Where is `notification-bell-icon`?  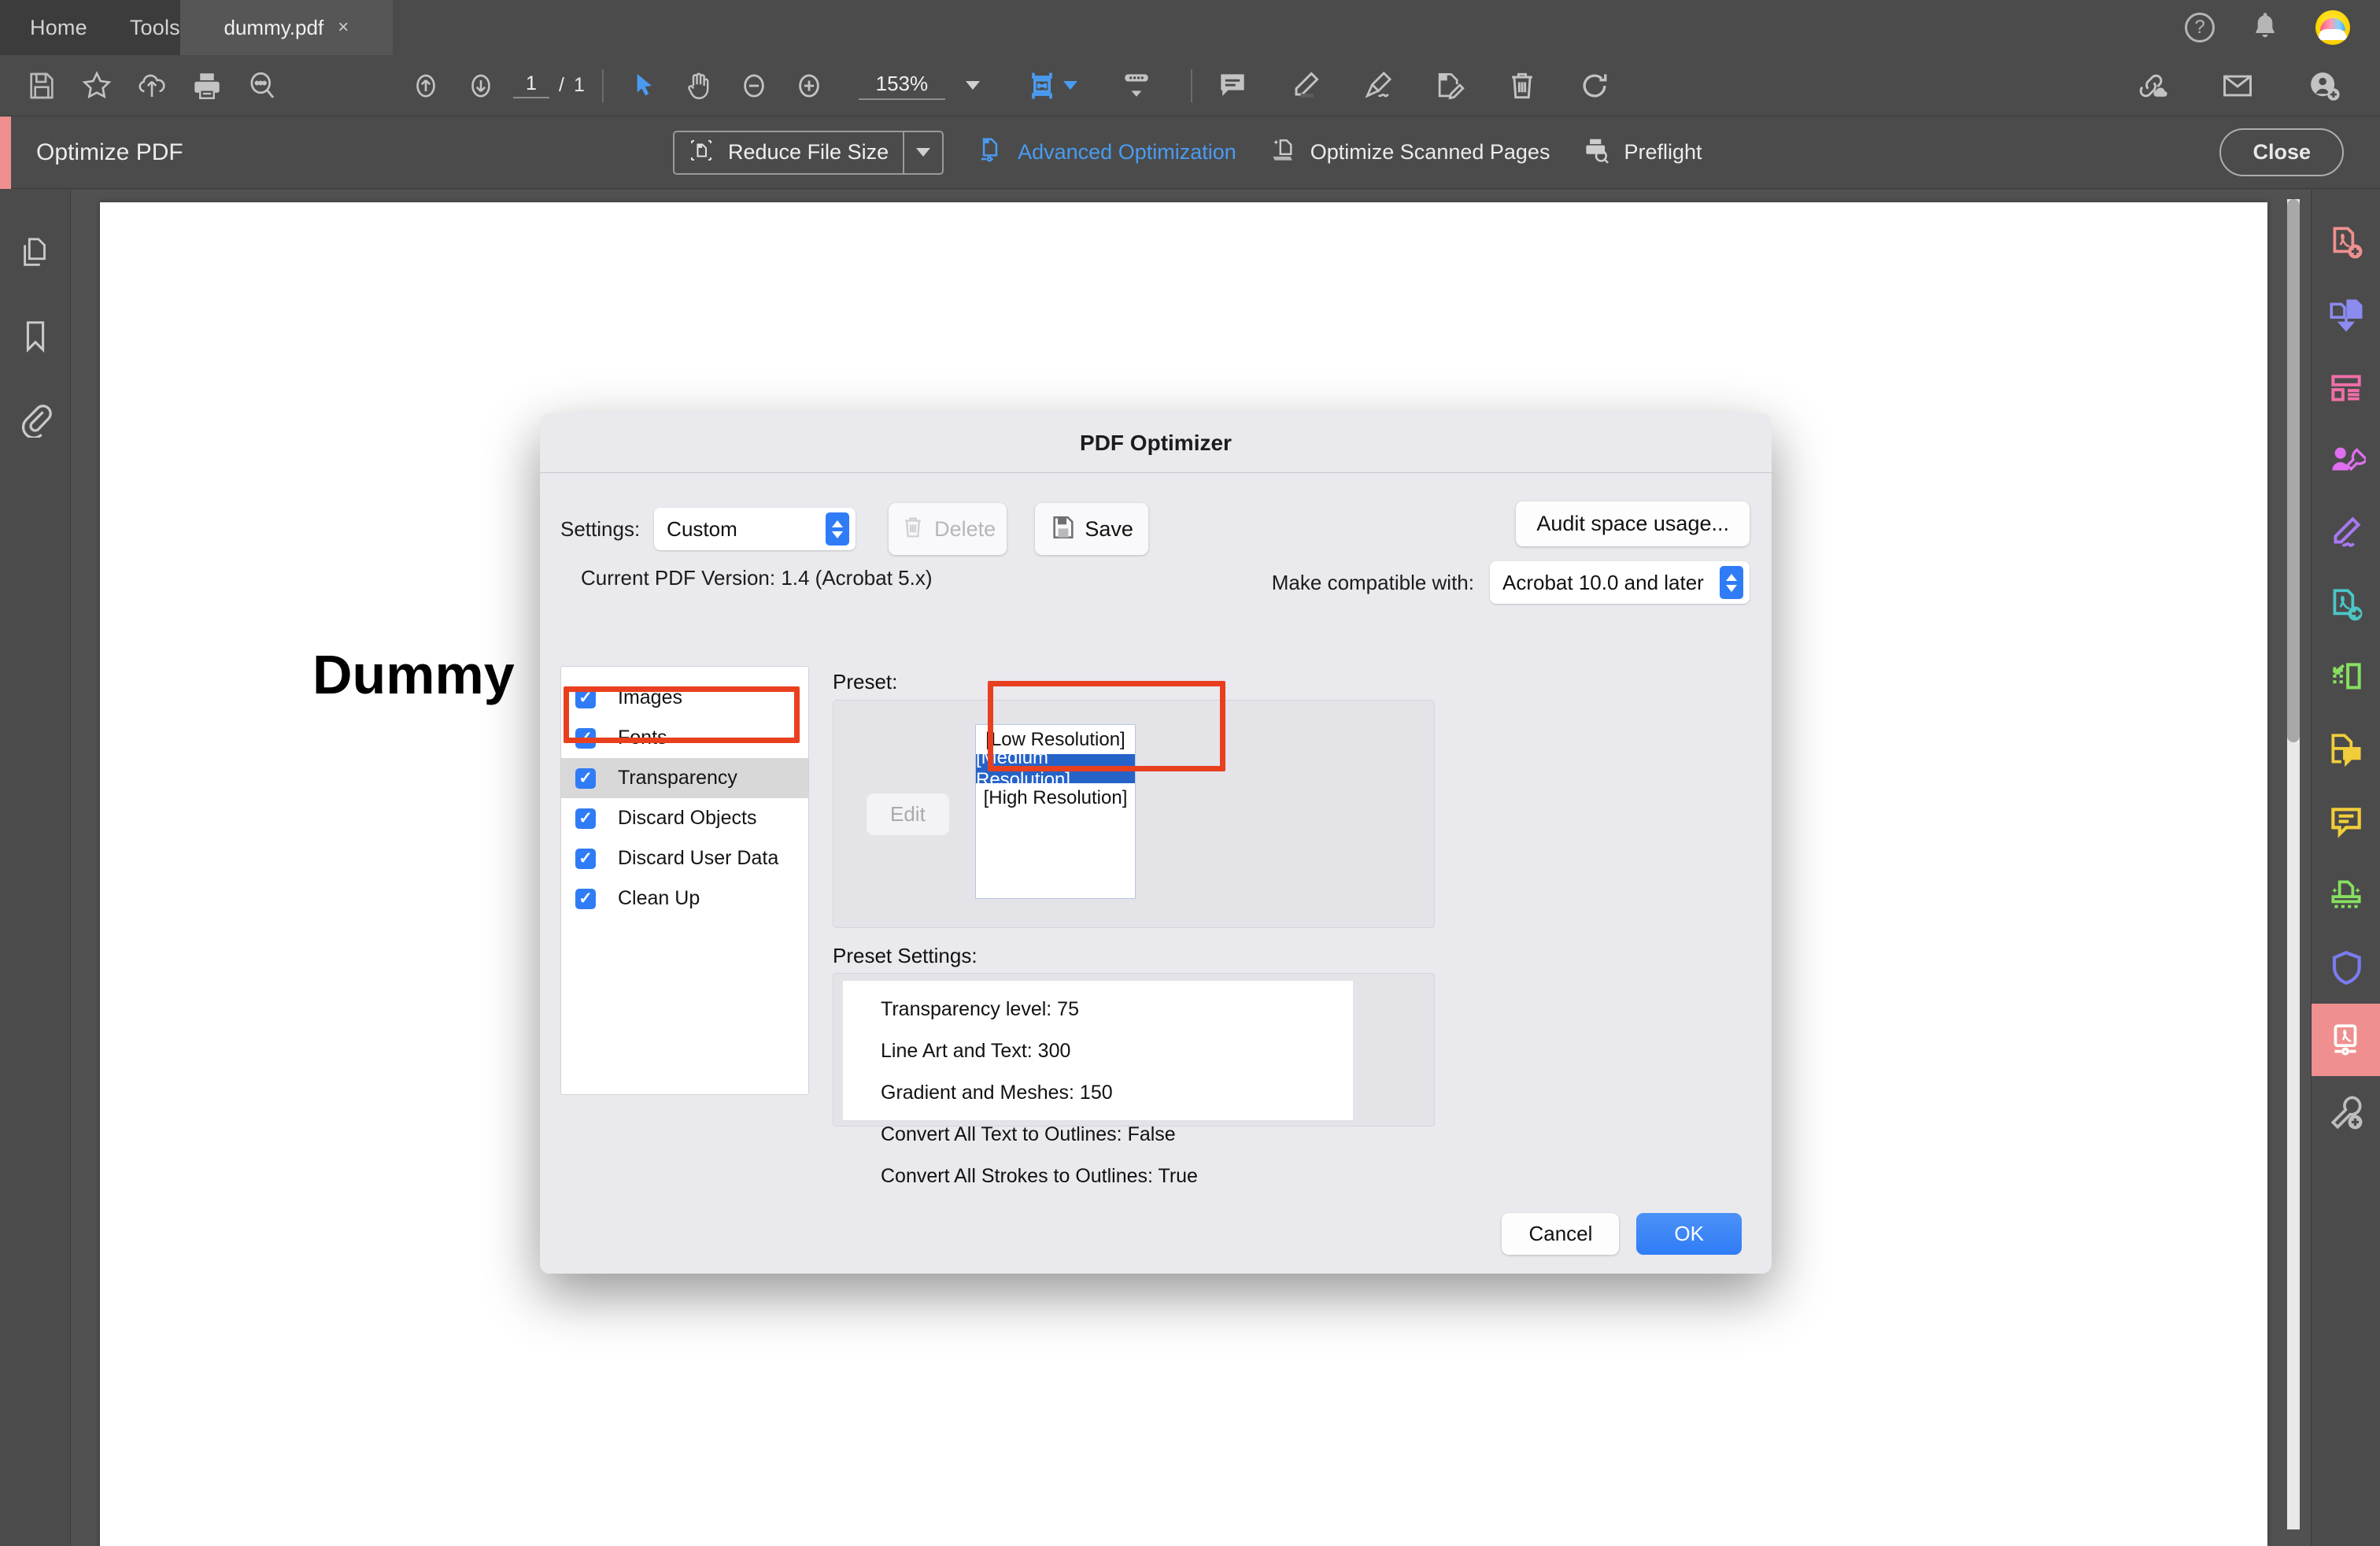 notification-bell-icon is located at coordinates (2265, 28).